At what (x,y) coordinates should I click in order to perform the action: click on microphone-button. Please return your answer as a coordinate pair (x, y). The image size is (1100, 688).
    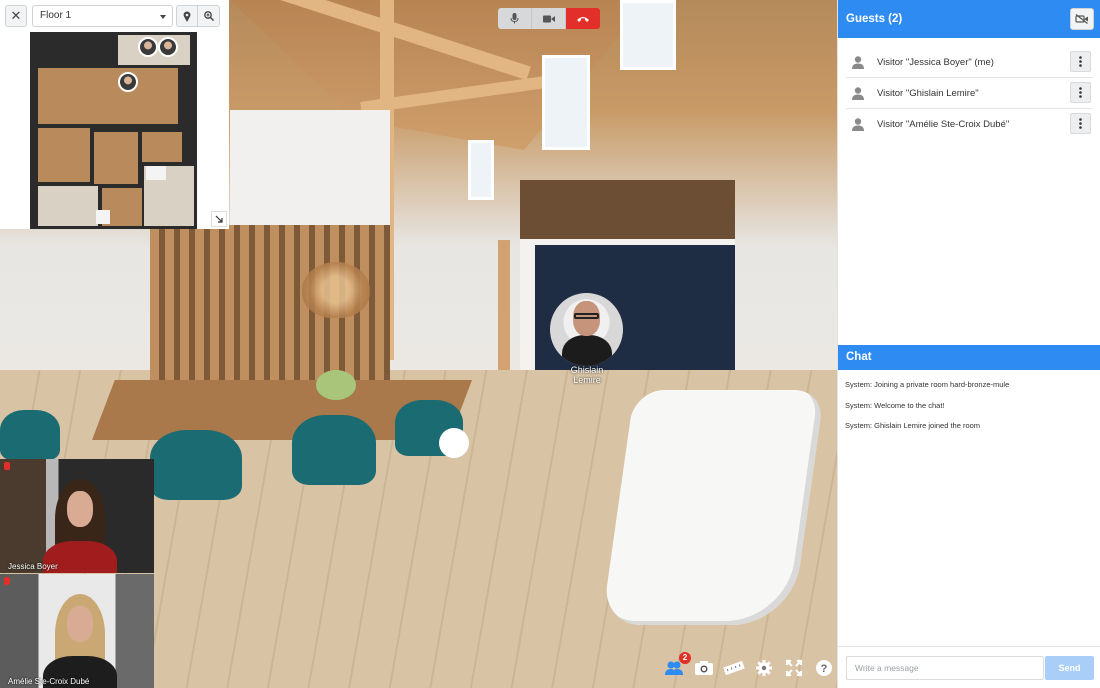
    Looking at the image, I should click on (515, 18).